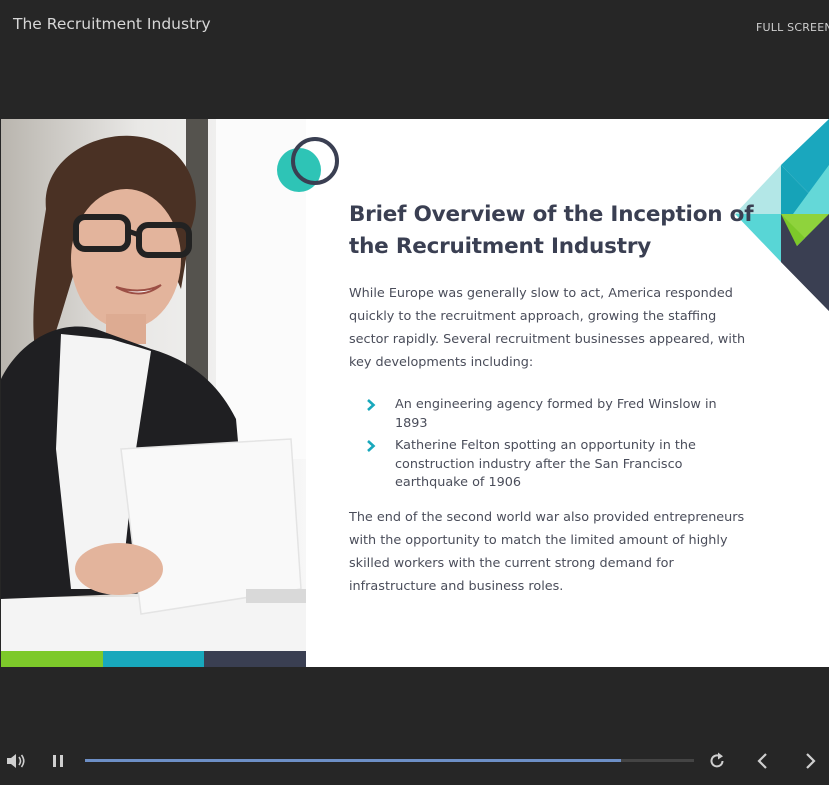 The width and height of the screenshot is (829, 785). Describe the element at coordinates (58, 761) in the screenshot. I see `pause-icon` at that location.